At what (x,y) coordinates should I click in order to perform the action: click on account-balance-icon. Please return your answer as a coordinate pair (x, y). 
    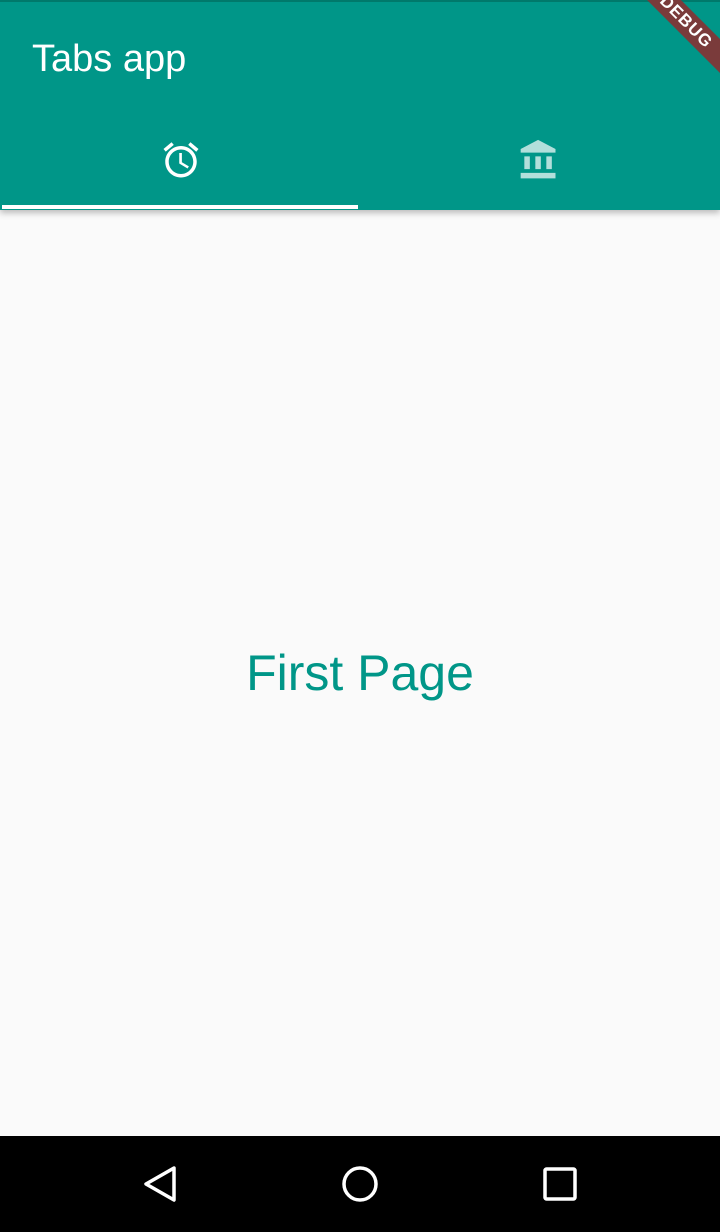
    Looking at the image, I should click on (538, 159).